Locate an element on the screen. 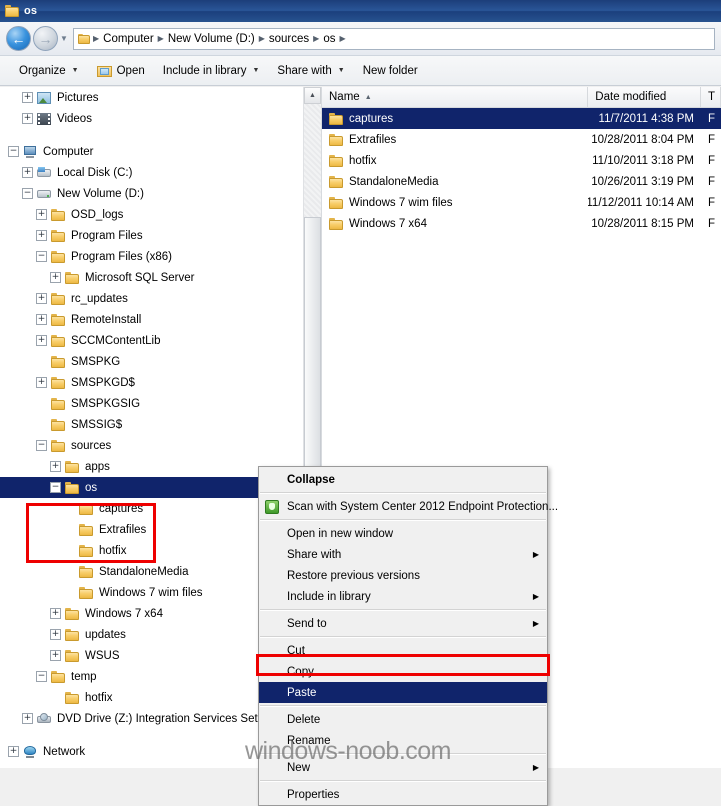 The height and width of the screenshot is (806, 721). tree-item-program-files-x86: − Program Files (x86) is located at coordinates (151, 256).